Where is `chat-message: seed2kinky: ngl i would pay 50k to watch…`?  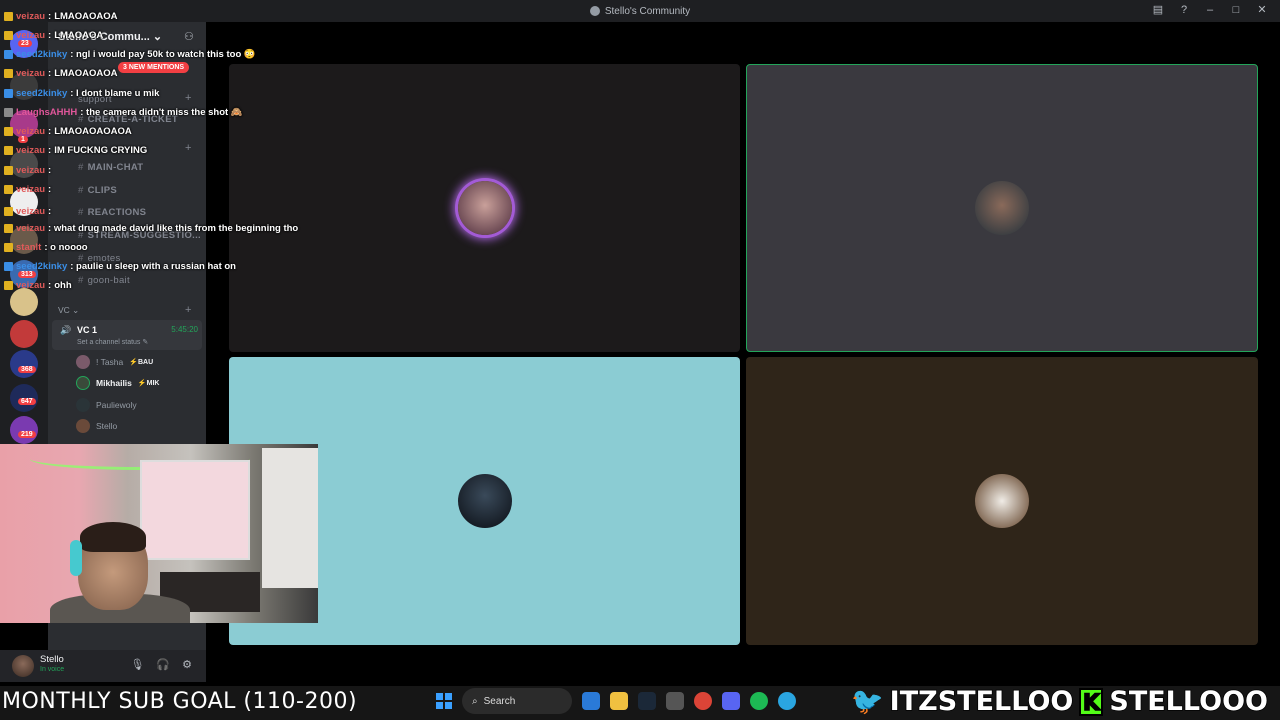 chat-message: seed2kinky: ngl i would pay 50k to watch… is located at coordinates (130, 54).